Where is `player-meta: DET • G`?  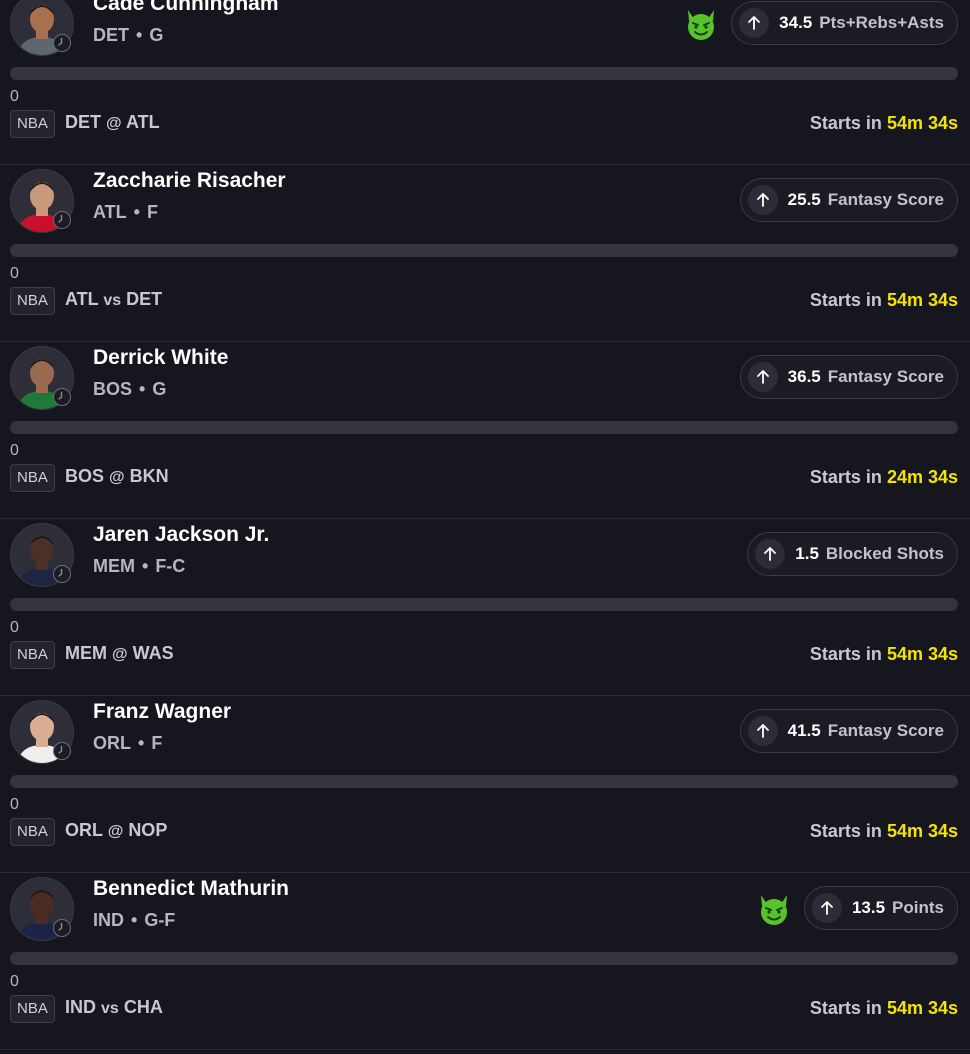 player-meta: DET • G is located at coordinates (128, 35).